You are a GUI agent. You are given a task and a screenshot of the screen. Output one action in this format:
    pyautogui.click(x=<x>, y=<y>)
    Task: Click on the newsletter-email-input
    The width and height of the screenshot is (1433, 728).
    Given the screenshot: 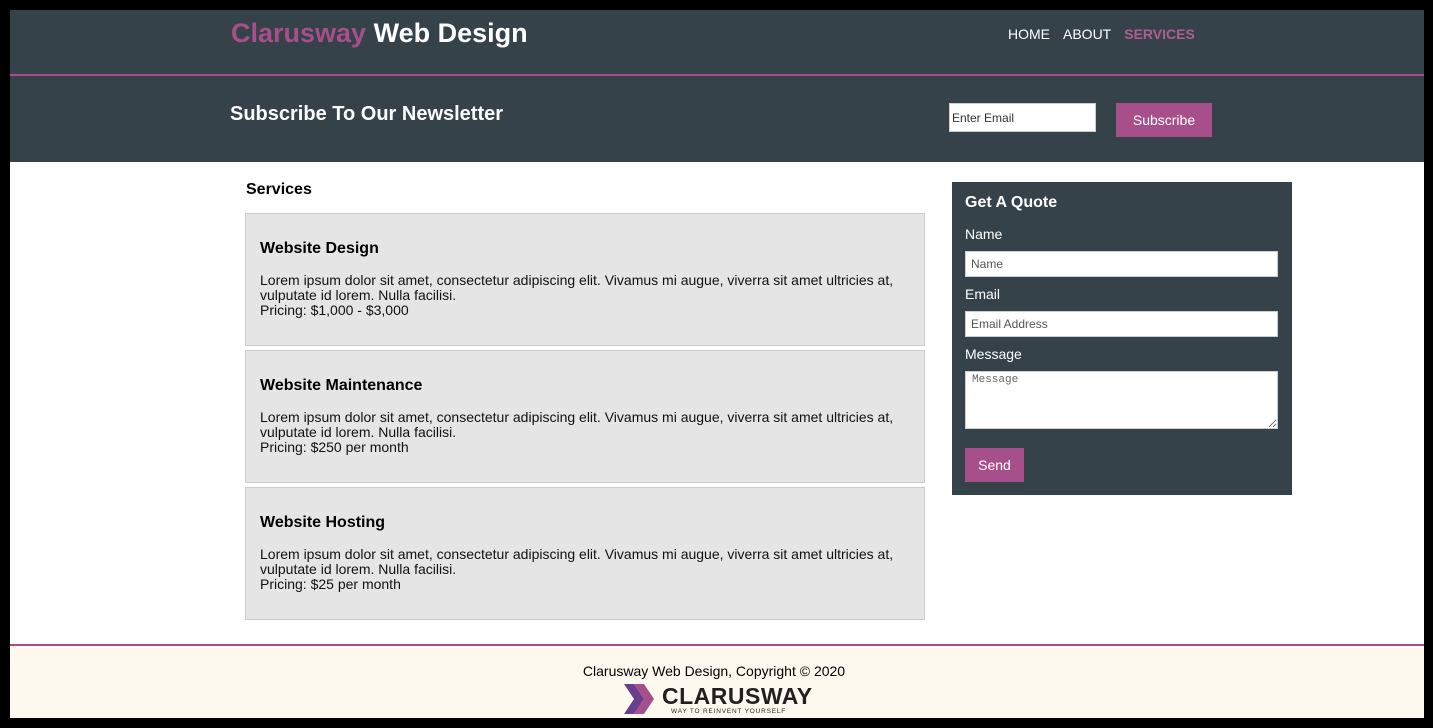 What is the action you would take?
    pyautogui.click(x=1022, y=117)
    